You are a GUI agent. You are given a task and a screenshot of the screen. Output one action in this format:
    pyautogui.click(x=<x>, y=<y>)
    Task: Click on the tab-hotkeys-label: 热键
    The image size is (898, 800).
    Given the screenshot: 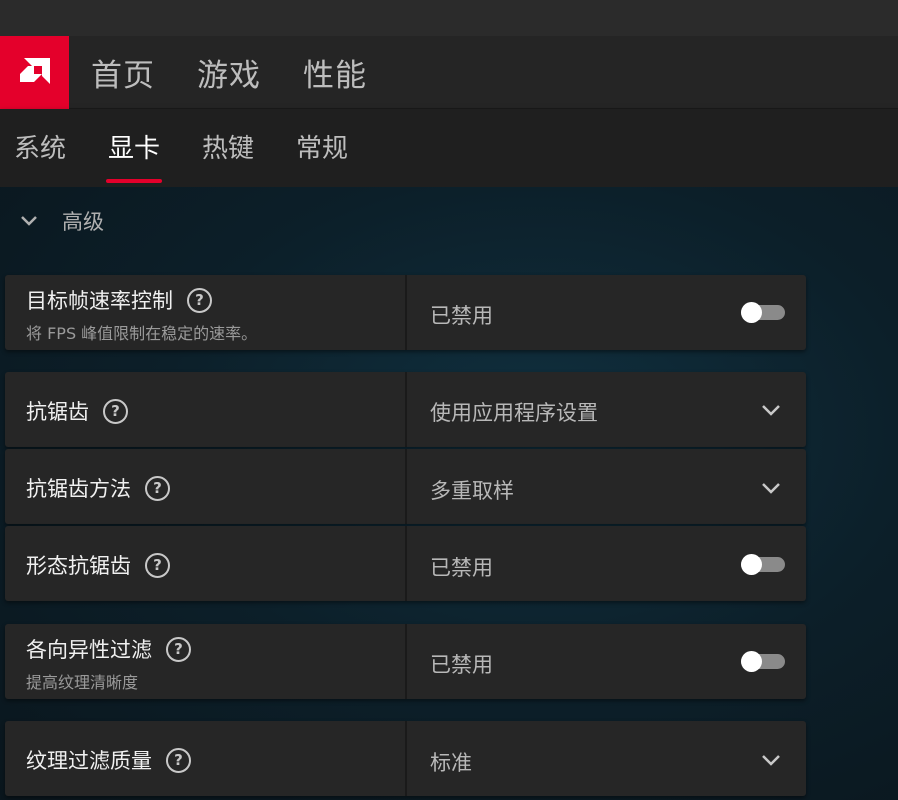 What is the action you would take?
    pyautogui.click(x=228, y=149)
    